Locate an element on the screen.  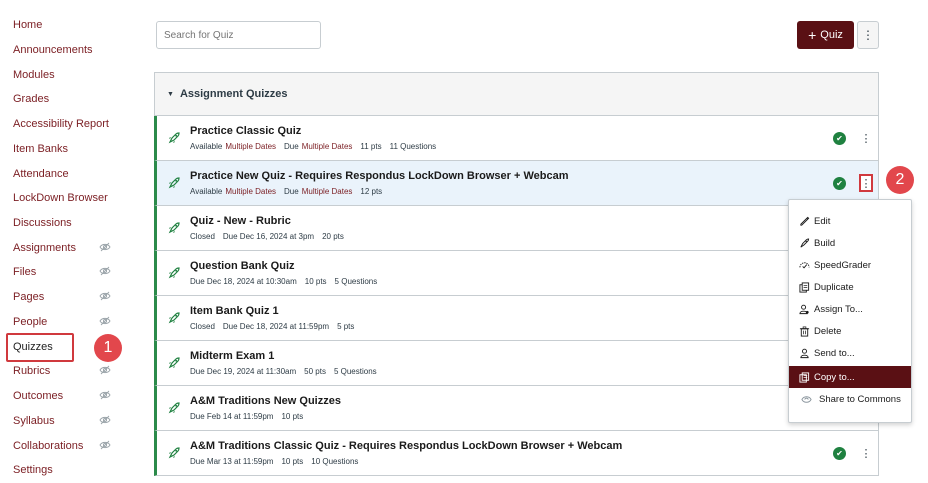
menu-item-label: Duplicate is located at coordinates (834, 287).